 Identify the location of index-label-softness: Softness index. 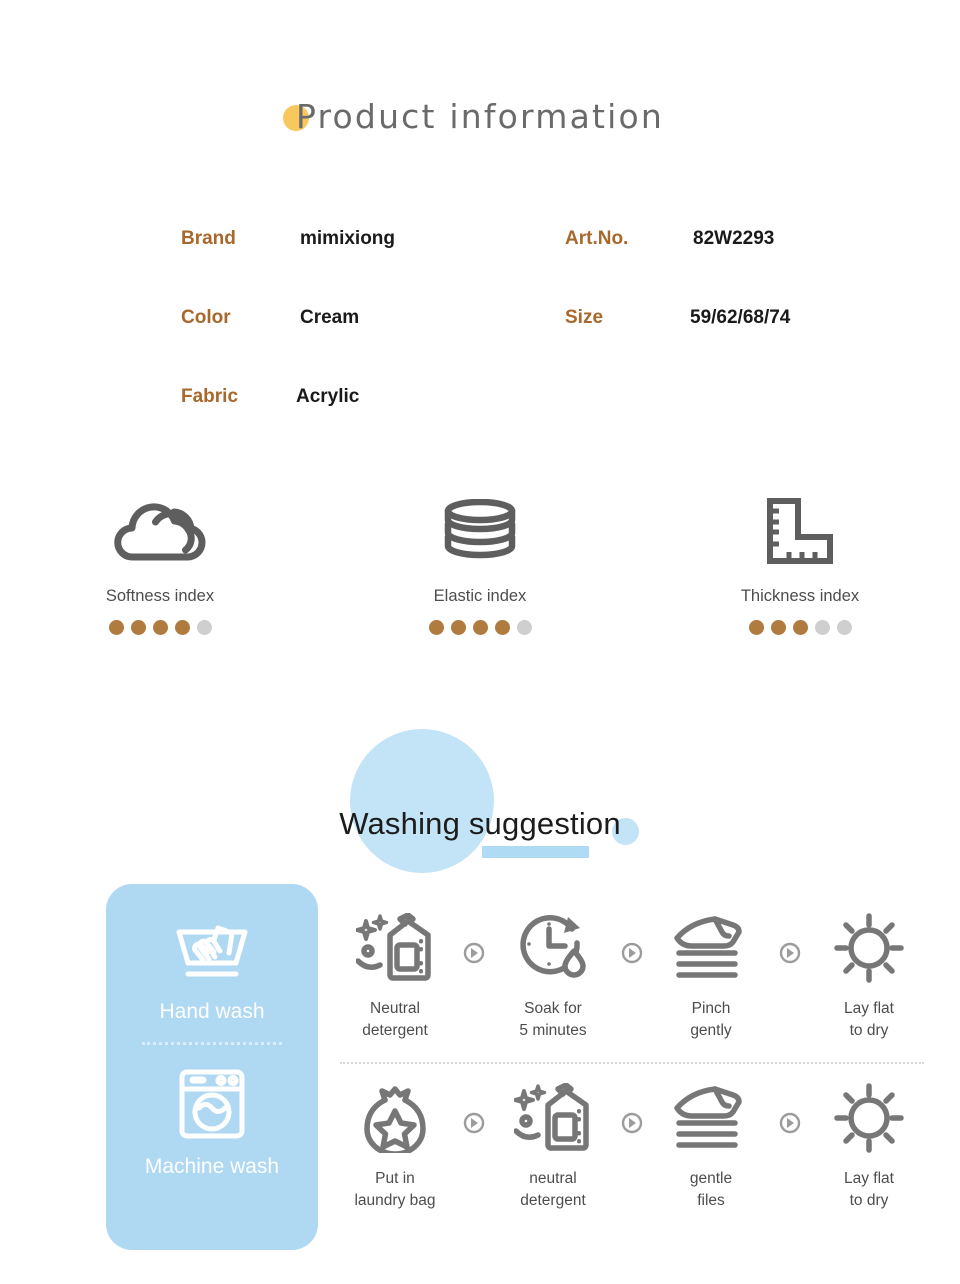
(160, 596).